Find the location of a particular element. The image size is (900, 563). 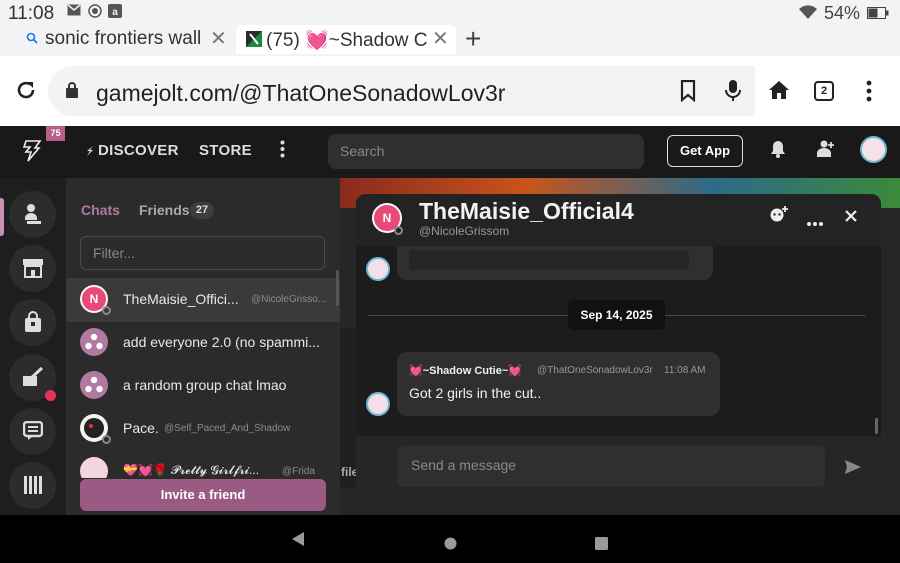

date-divider: Sep 14, 2025 is located at coordinates (616, 315).